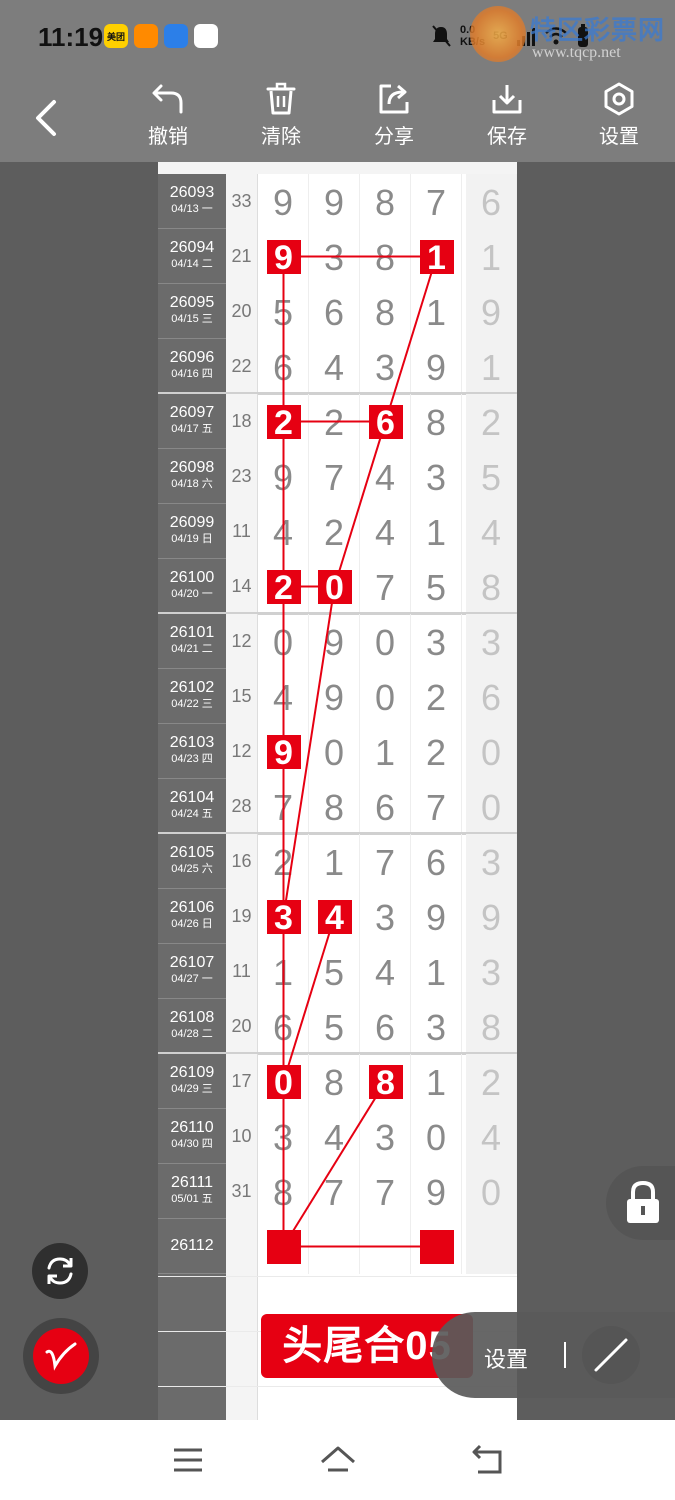 The image size is (675, 1500). Describe the element at coordinates (60, 1271) in the screenshot. I see `refresh-button` at that location.